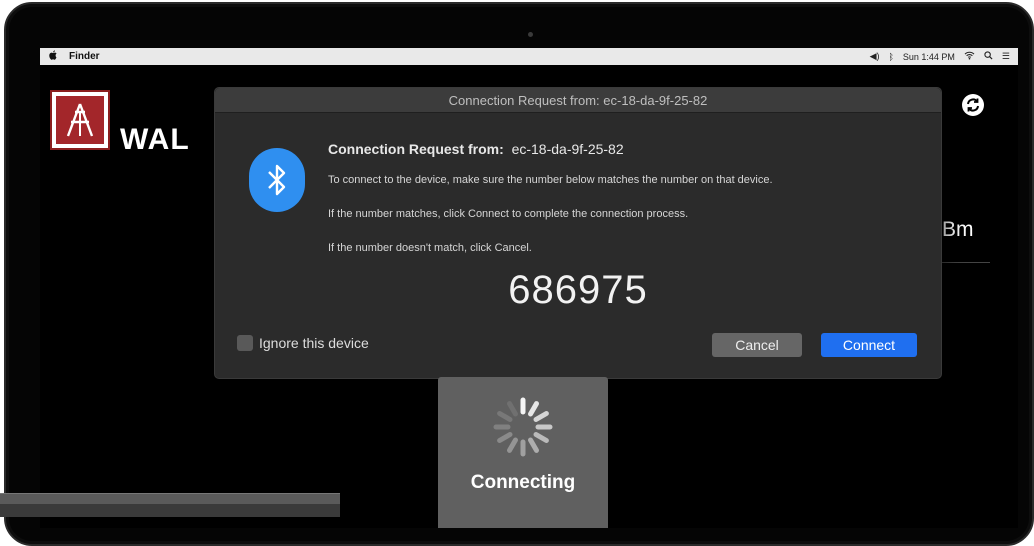  I want to click on panel-highlight, so click(170, 499).